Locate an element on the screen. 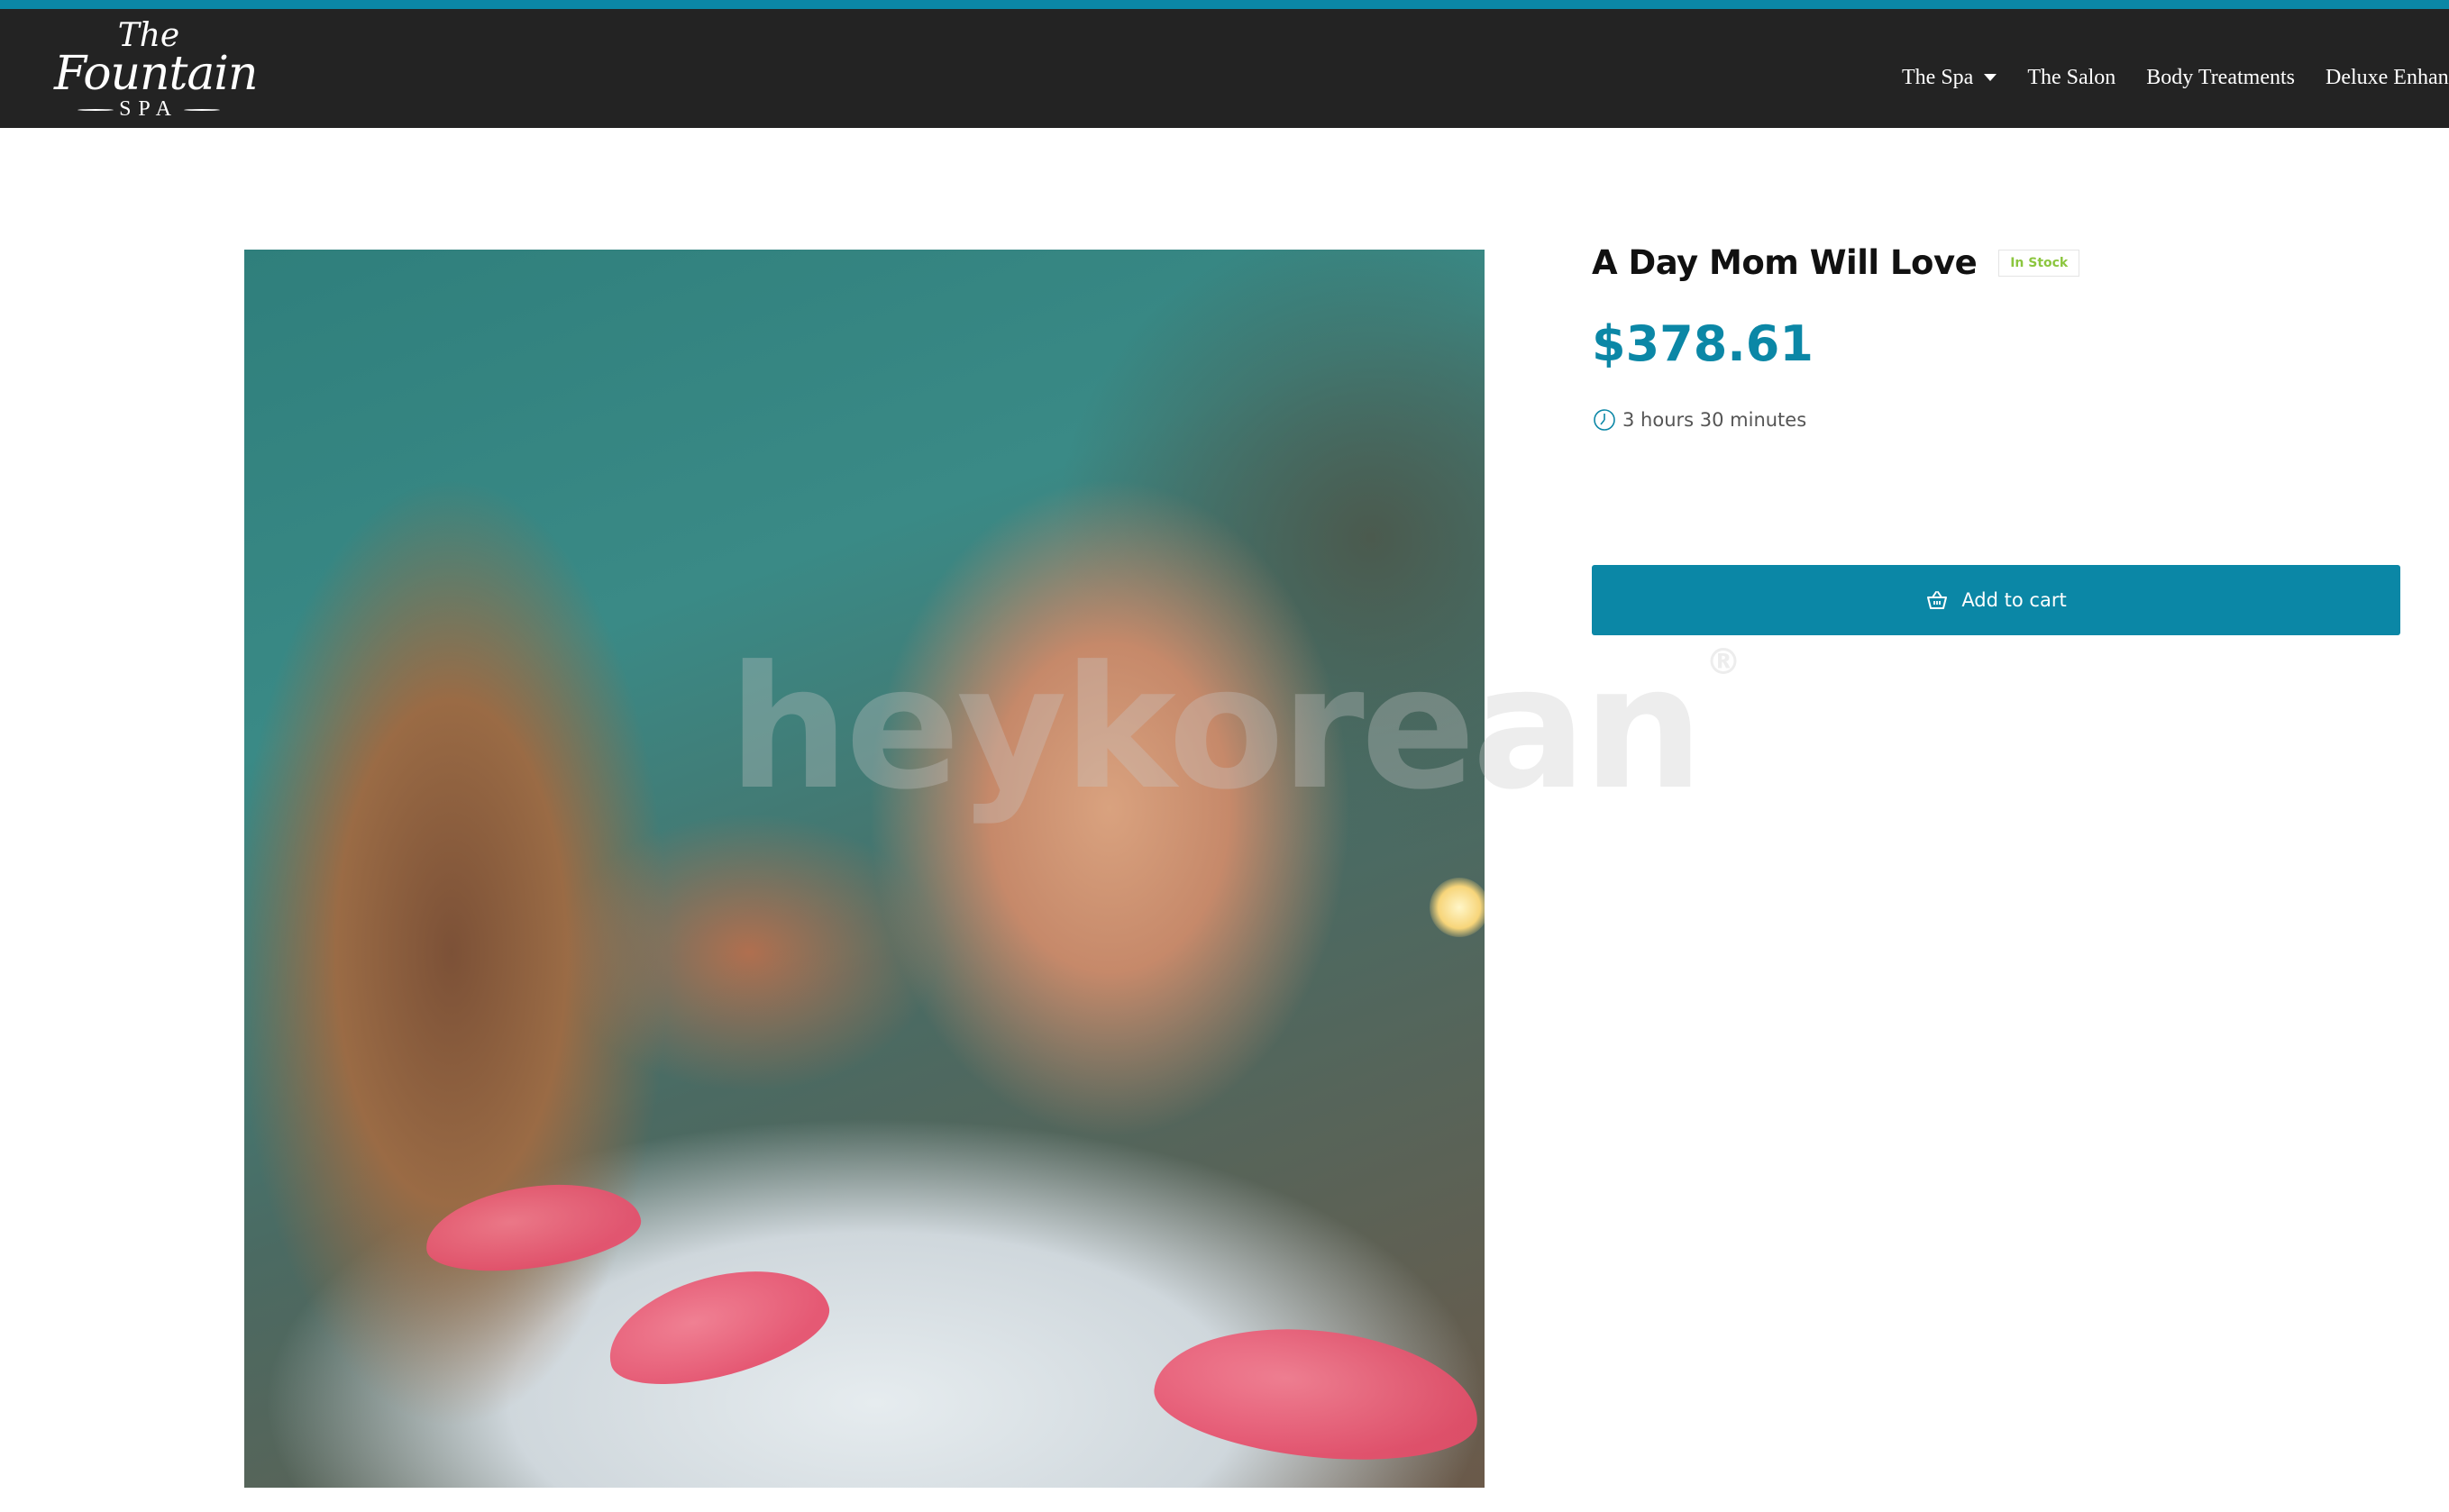  nav-item-body-treatments: Body Treatments is located at coordinates (2220, 78).